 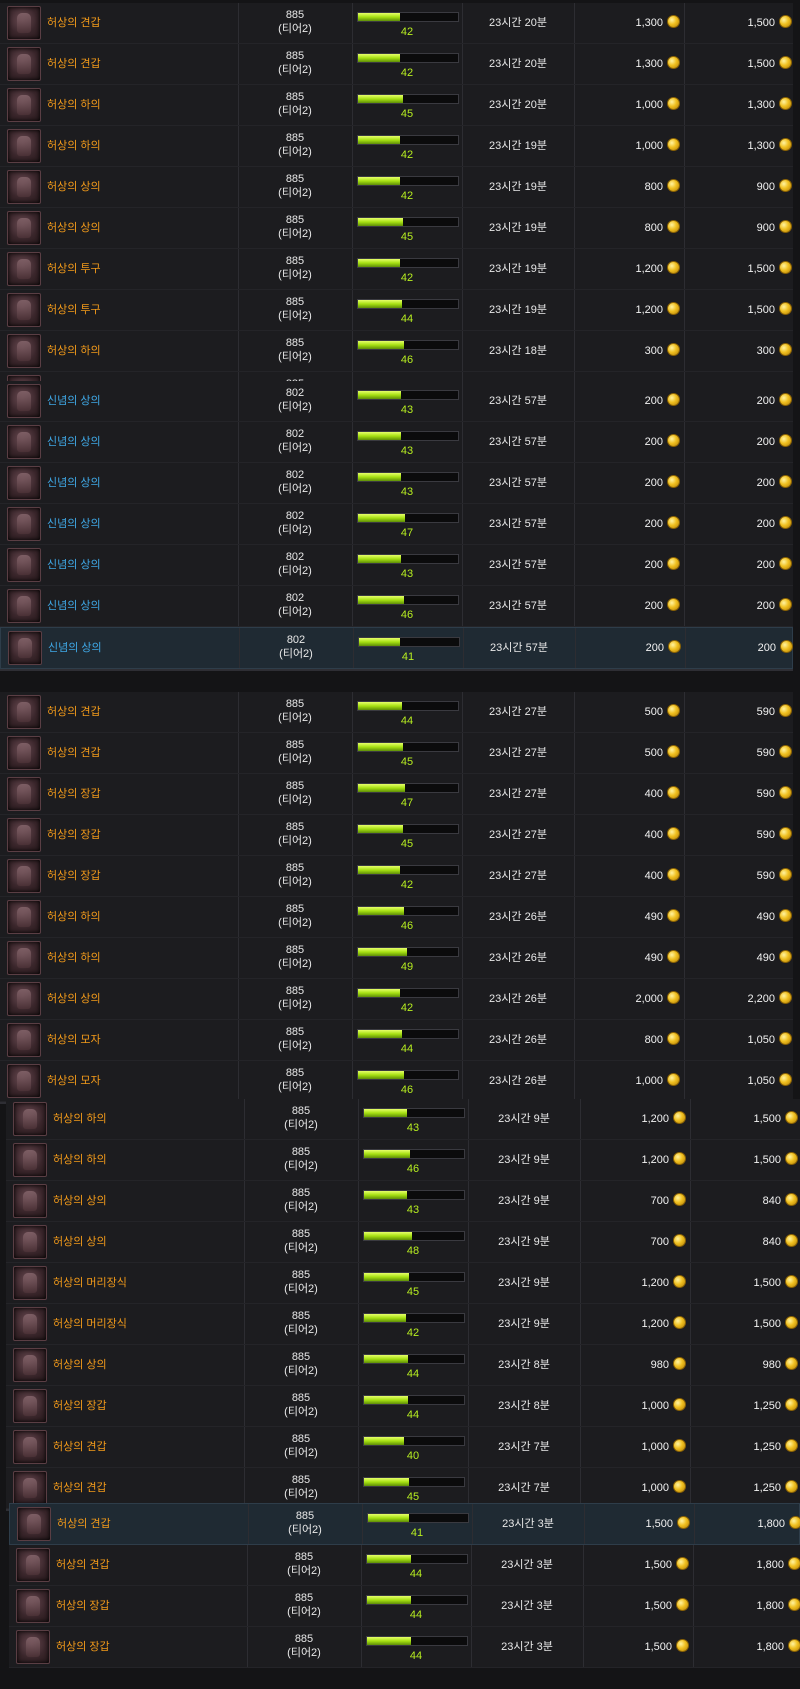 I want to click on listing-row: 허상의 하의 885 (티어2) 46 23시간 26분 490 490, so click(x=396, y=917).